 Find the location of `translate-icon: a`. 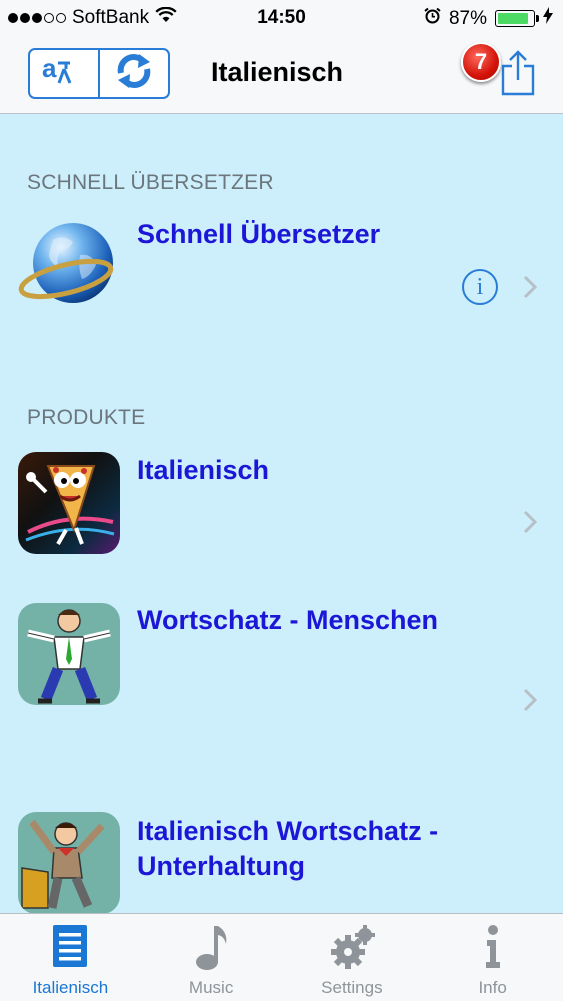

translate-icon: a is located at coordinates (64, 73).